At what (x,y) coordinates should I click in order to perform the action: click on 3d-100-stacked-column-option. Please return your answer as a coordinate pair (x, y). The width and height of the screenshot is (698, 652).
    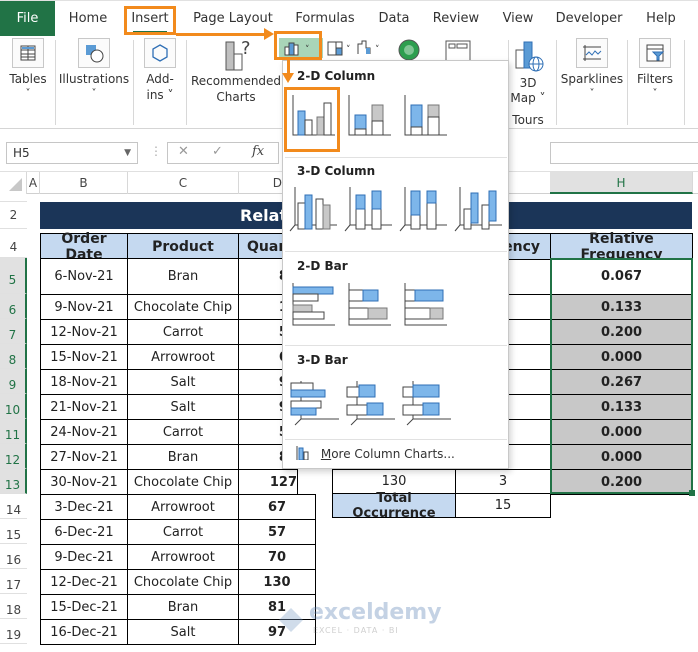
    Looking at the image, I should click on (424, 208).